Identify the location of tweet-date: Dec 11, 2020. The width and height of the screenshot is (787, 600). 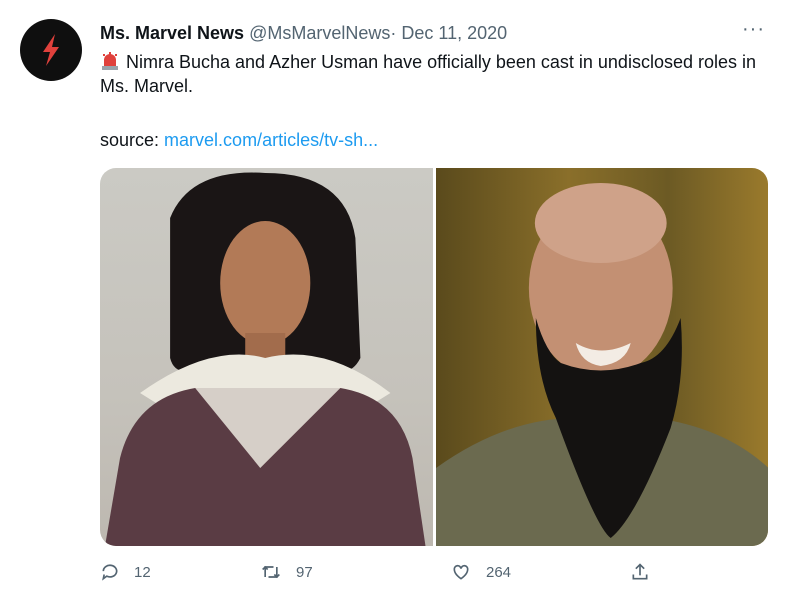
(454, 33).